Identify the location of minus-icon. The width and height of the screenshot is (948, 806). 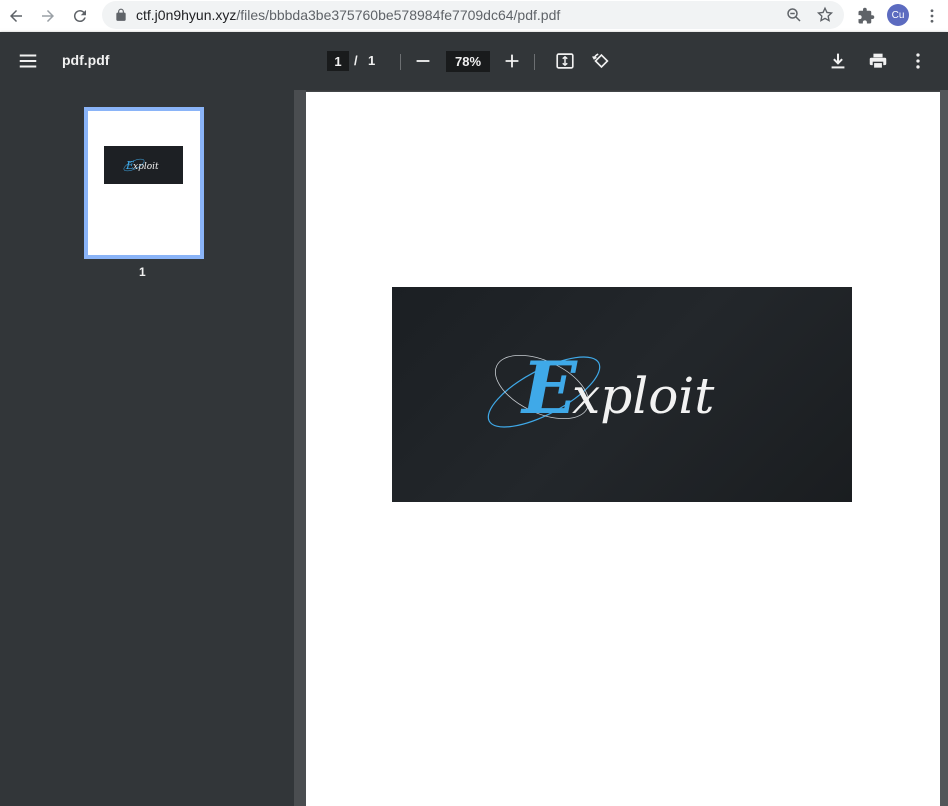
(423, 61).